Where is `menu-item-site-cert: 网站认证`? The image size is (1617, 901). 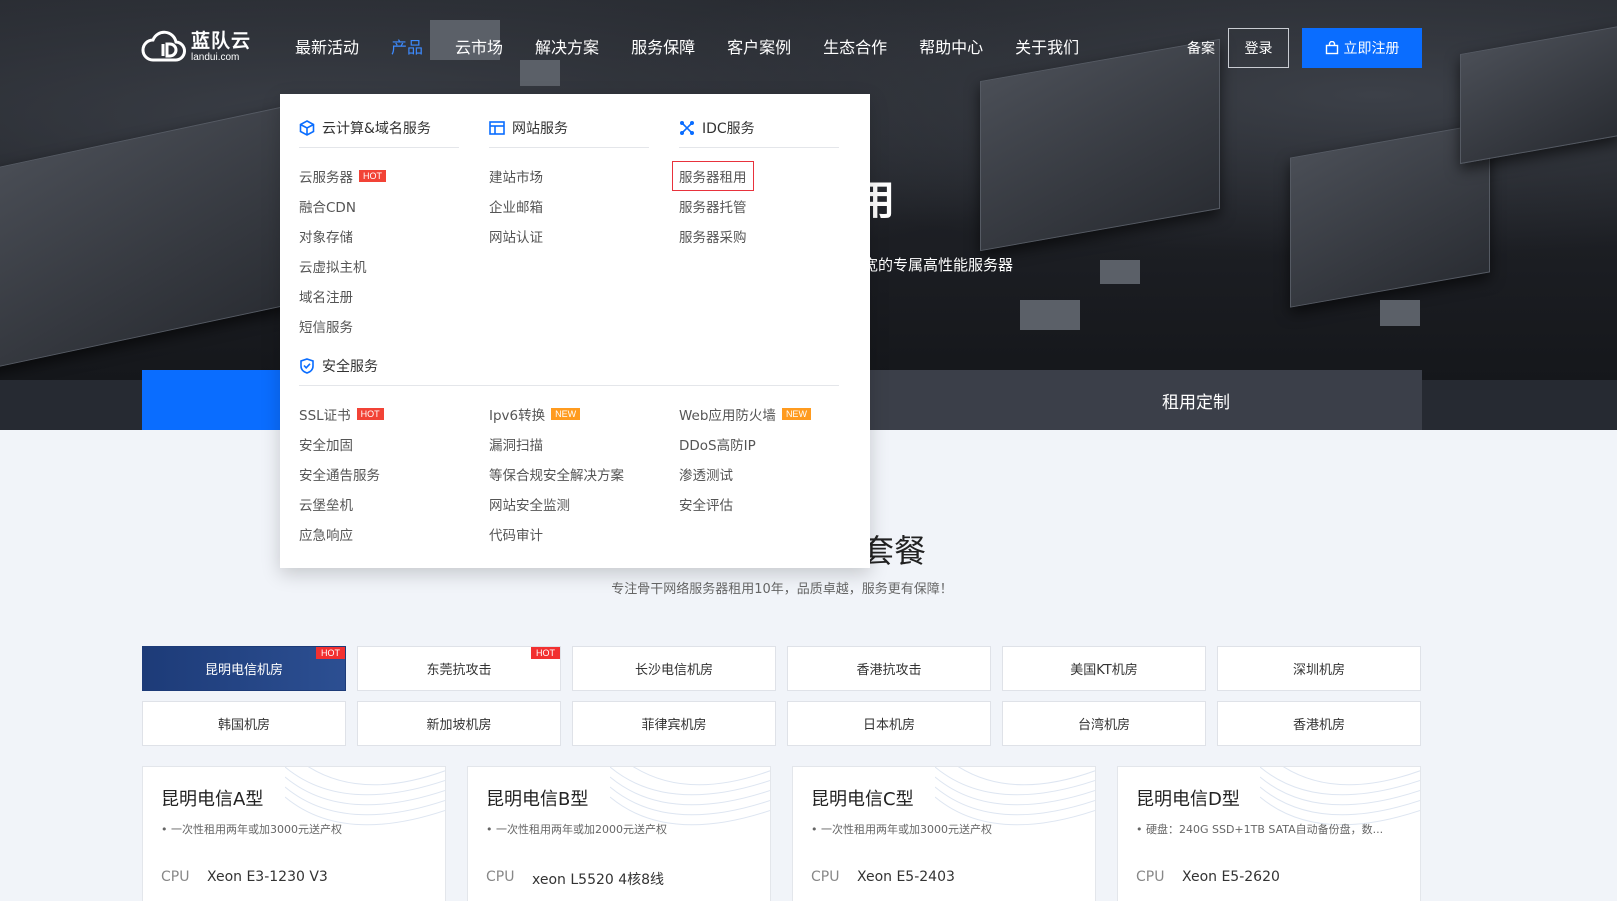 menu-item-site-cert: 网站认证 is located at coordinates (516, 236).